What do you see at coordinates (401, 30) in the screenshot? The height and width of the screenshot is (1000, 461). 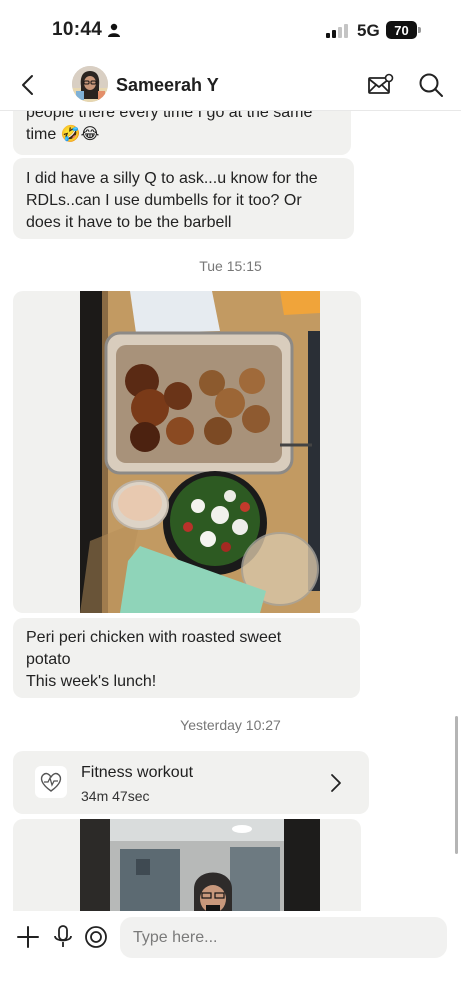 I see `battery-icon: 70` at bounding box center [401, 30].